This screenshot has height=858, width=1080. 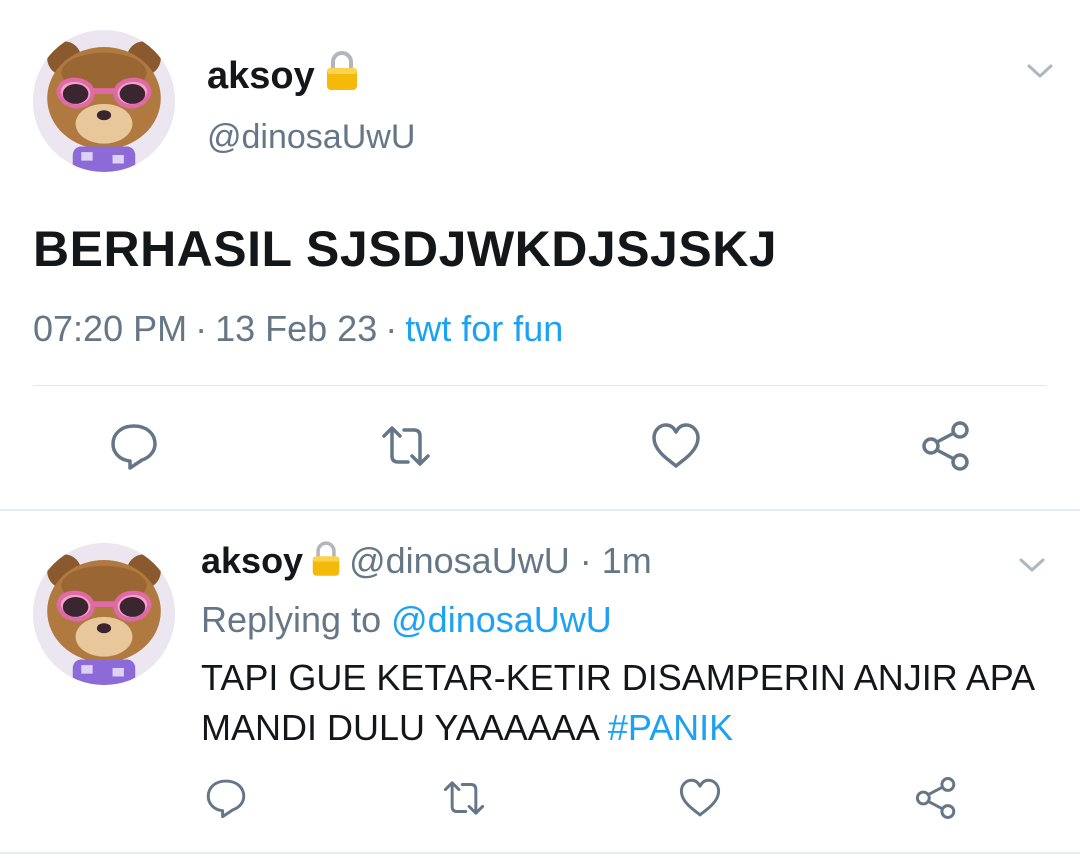 I want to click on bottom-divider, so click(x=540, y=853).